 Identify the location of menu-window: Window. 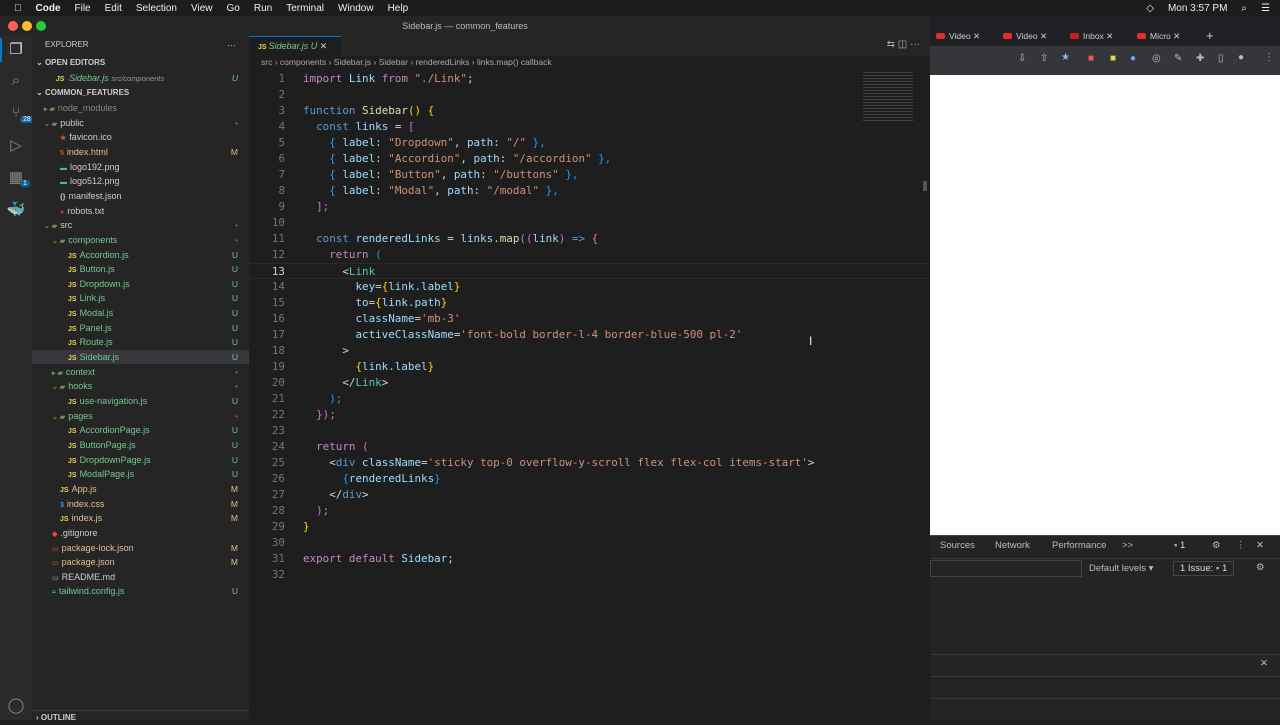
(356, 8).